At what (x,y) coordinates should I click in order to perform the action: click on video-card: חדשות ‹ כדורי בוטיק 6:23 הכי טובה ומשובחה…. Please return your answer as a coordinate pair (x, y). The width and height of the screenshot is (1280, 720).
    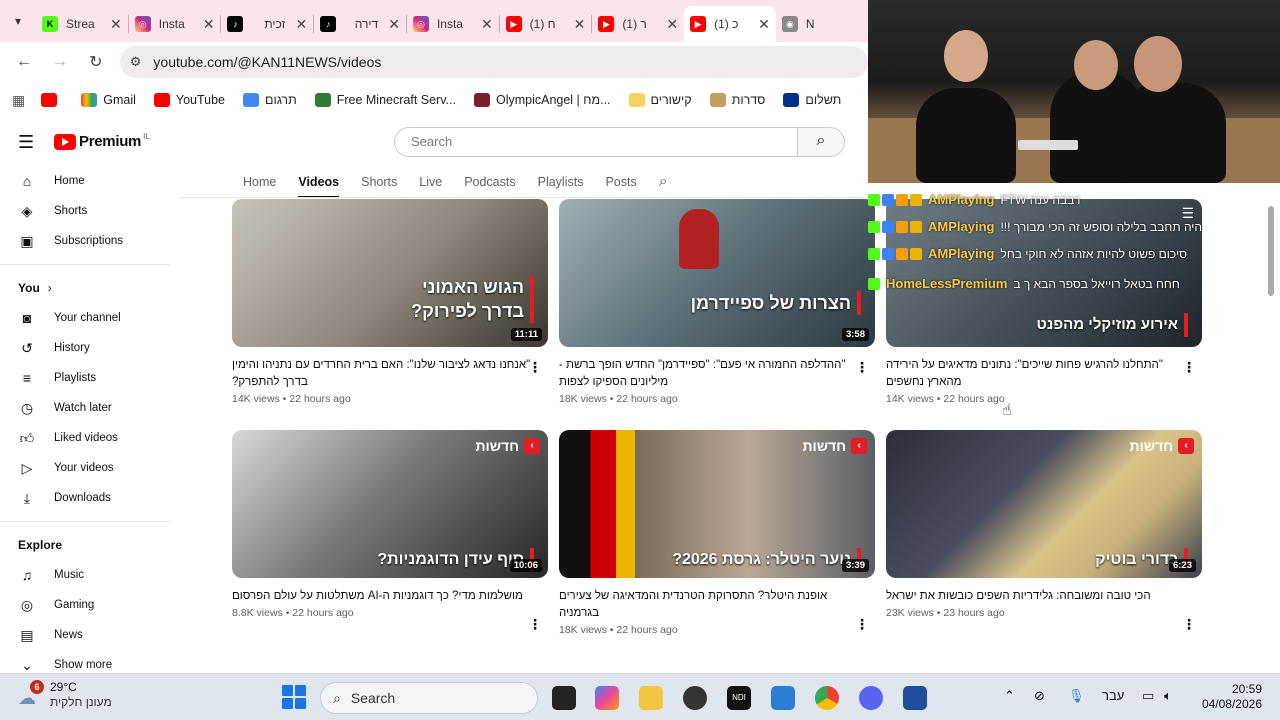
    Looking at the image, I should click on (1044, 531).